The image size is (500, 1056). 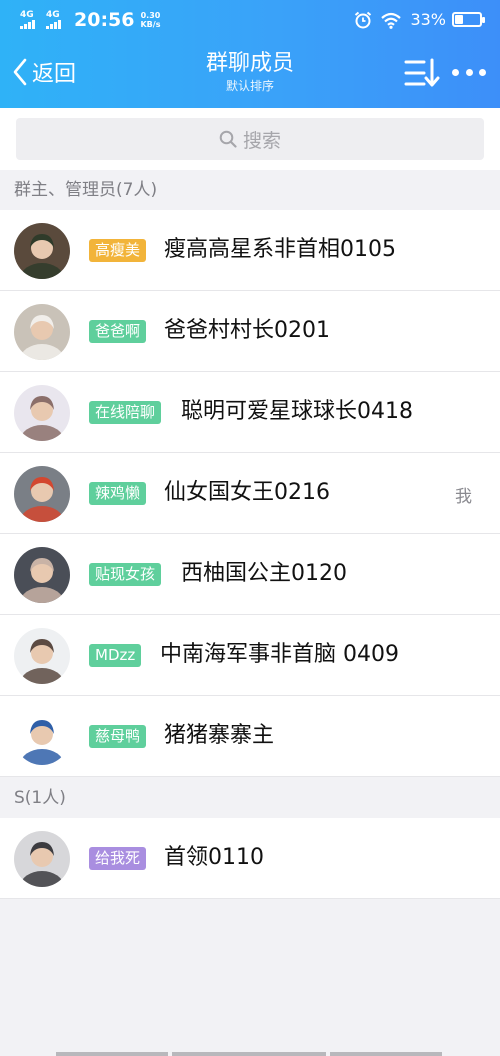 What do you see at coordinates (214, 857) in the screenshot?
I see `member-name: 首领0110` at bounding box center [214, 857].